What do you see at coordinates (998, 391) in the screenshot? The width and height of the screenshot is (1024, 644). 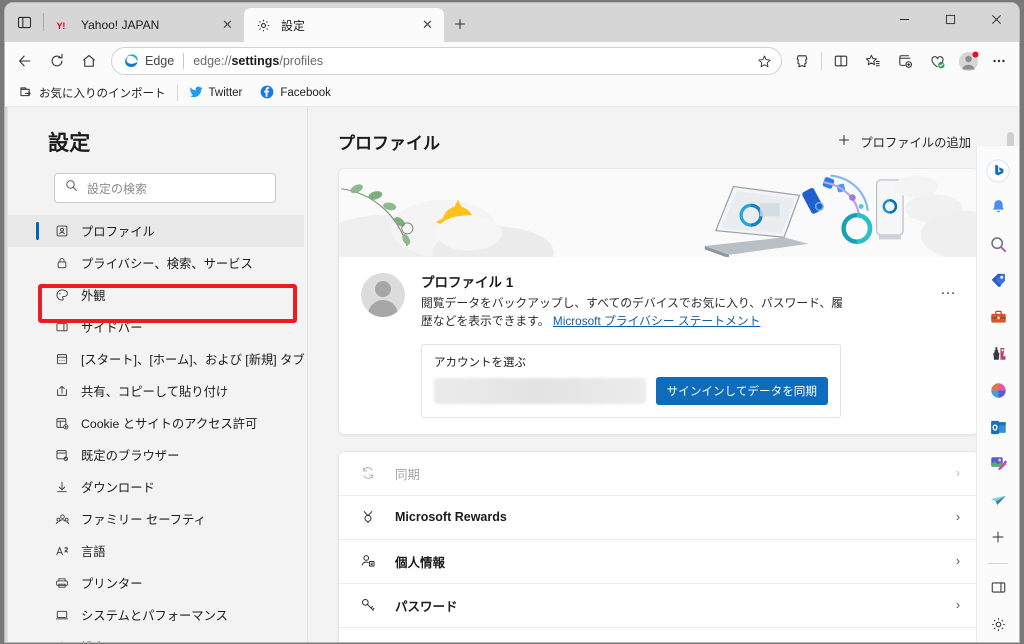 I see `office-icon` at bounding box center [998, 391].